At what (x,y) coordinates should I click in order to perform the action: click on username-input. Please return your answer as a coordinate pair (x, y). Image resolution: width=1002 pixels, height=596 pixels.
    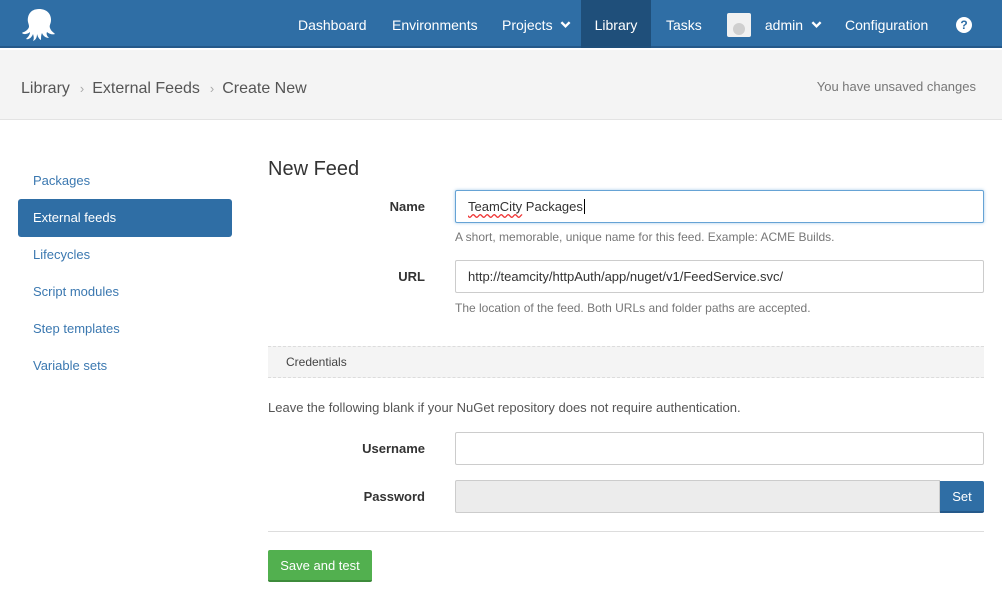
    Looking at the image, I should click on (719, 448).